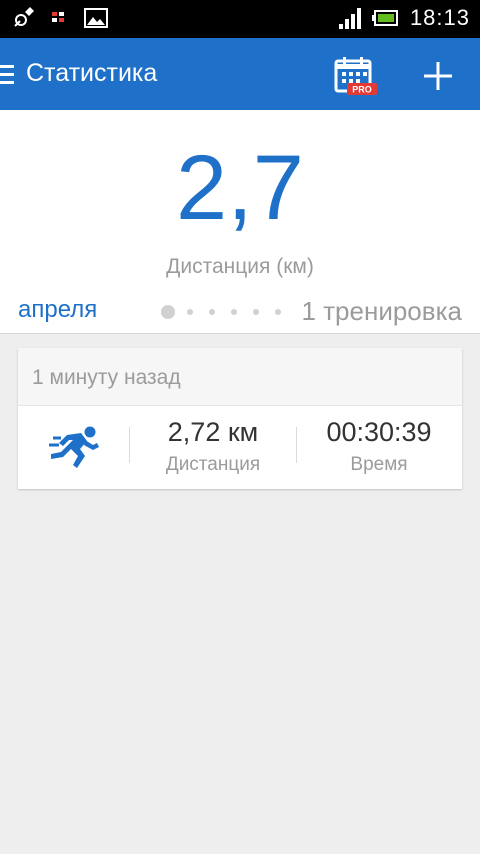 The image size is (480, 854). I want to click on battery-icon, so click(384, 18).